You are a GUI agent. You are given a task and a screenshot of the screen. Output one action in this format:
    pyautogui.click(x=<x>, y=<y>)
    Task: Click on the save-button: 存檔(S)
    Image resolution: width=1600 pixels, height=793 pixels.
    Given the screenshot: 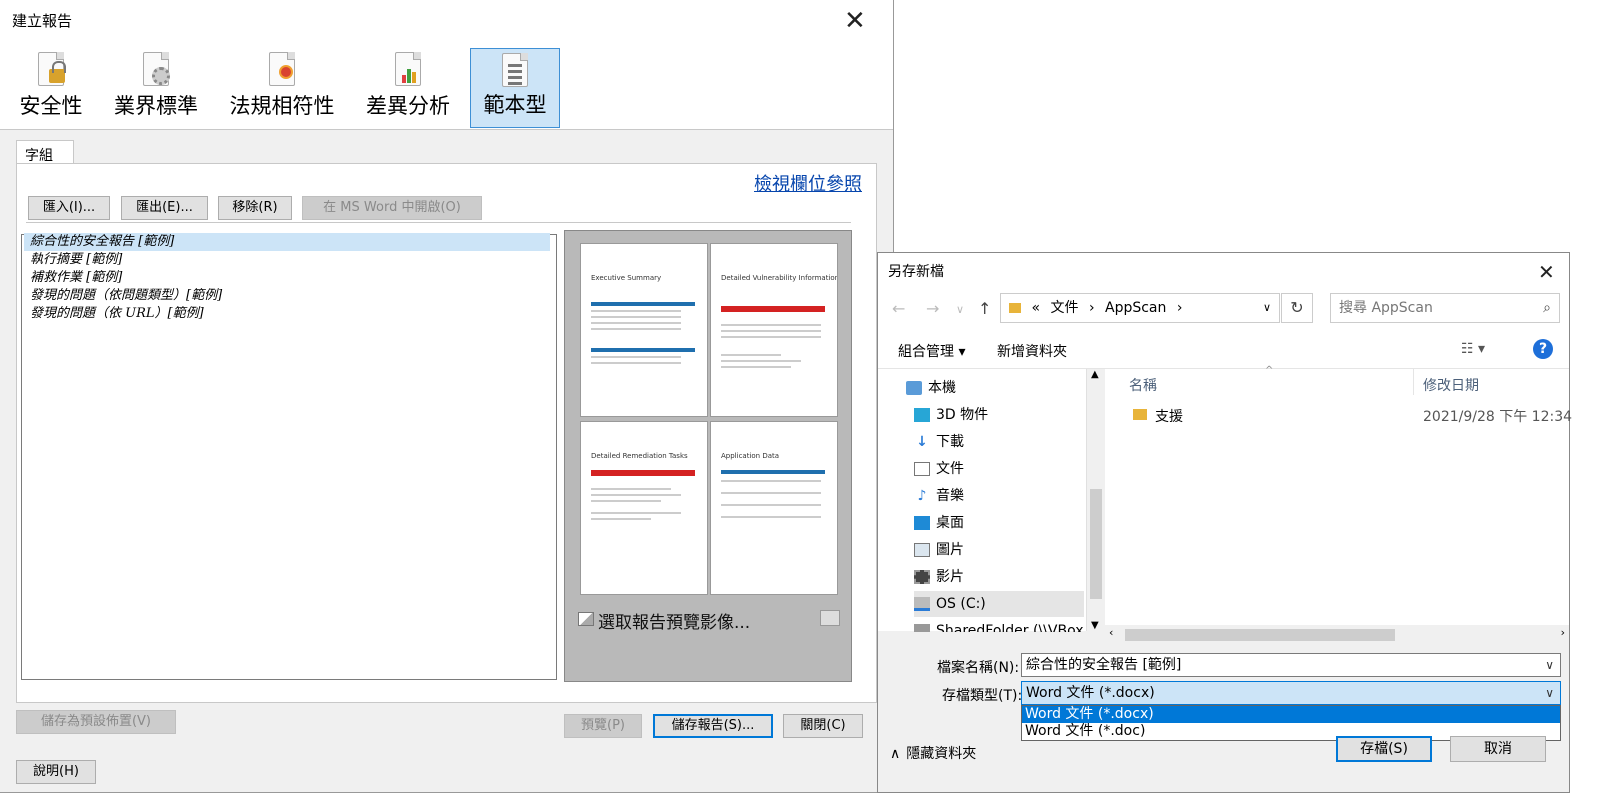 What is the action you would take?
    pyautogui.click(x=1384, y=749)
    